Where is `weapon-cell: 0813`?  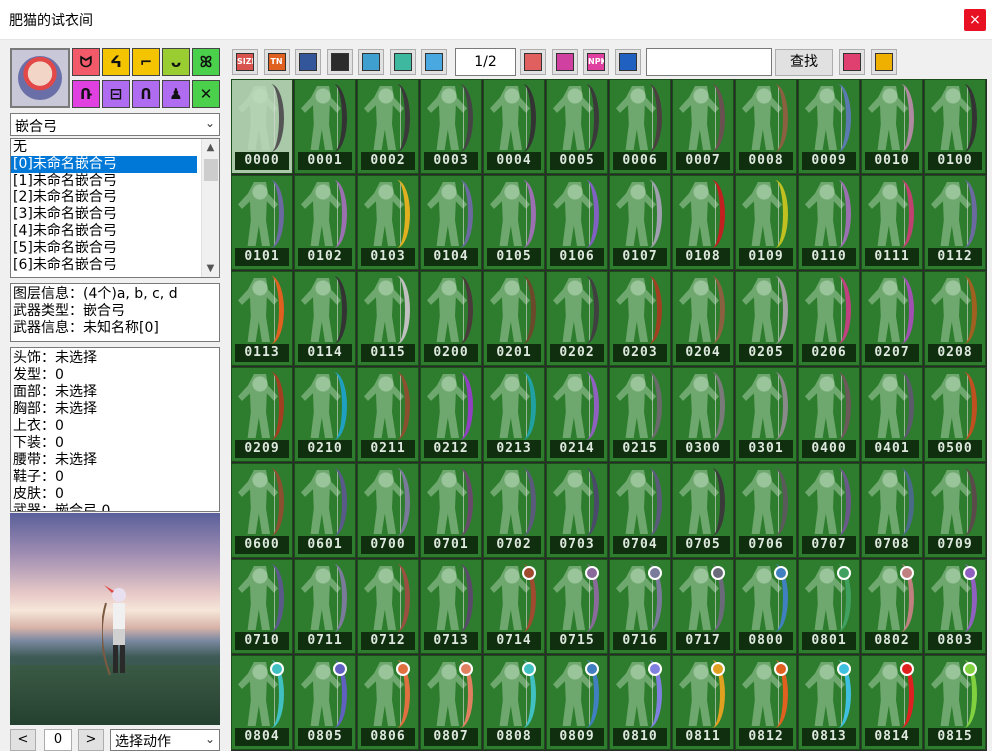 weapon-cell: 0813 is located at coordinates (829, 702).